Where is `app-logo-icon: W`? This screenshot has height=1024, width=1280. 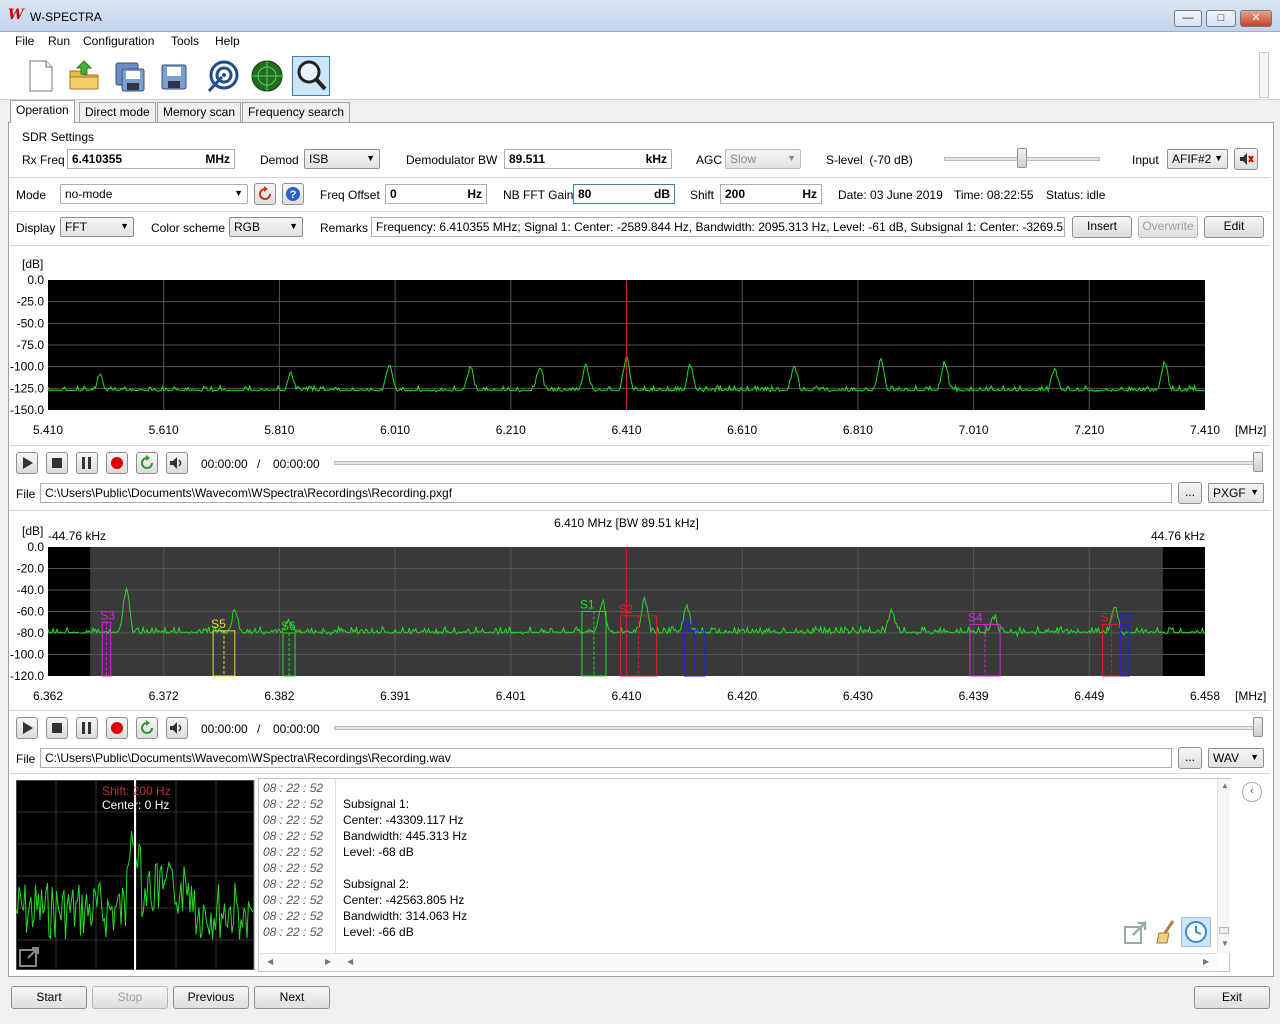 app-logo-icon: W is located at coordinates (16, 15).